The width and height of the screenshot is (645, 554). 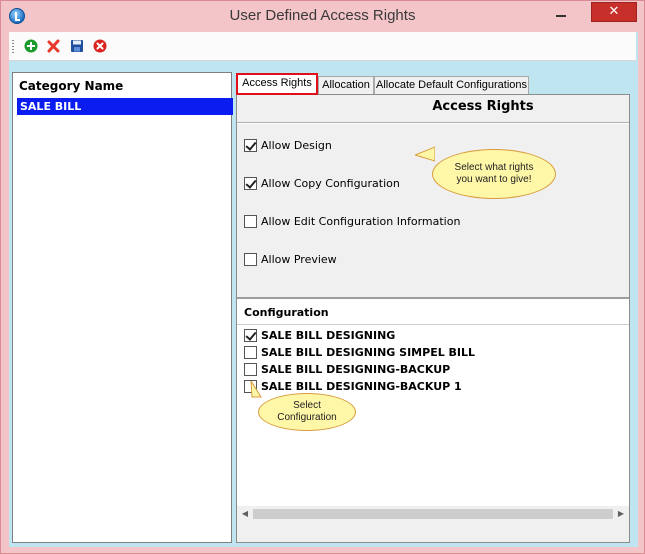 I want to click on save-icon, so click(x=77, y=46).